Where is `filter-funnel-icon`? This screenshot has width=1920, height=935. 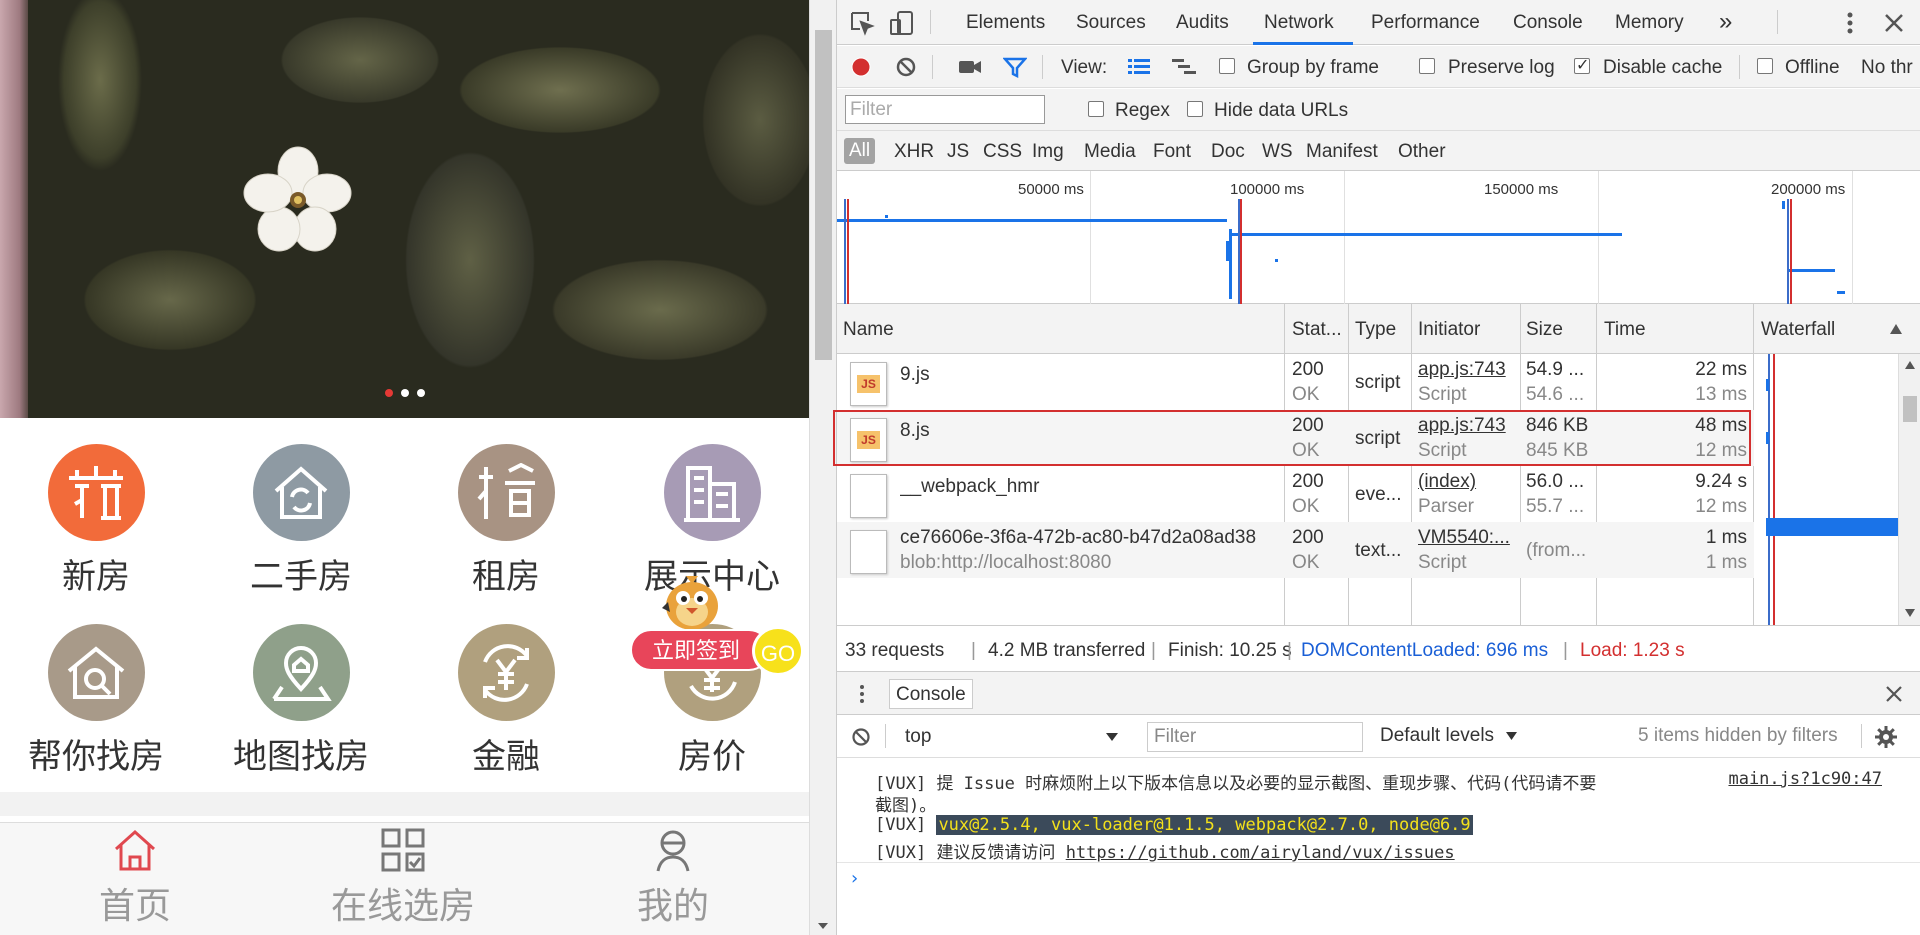
filter-funnel-icon is located at coordinates (1015, 67).